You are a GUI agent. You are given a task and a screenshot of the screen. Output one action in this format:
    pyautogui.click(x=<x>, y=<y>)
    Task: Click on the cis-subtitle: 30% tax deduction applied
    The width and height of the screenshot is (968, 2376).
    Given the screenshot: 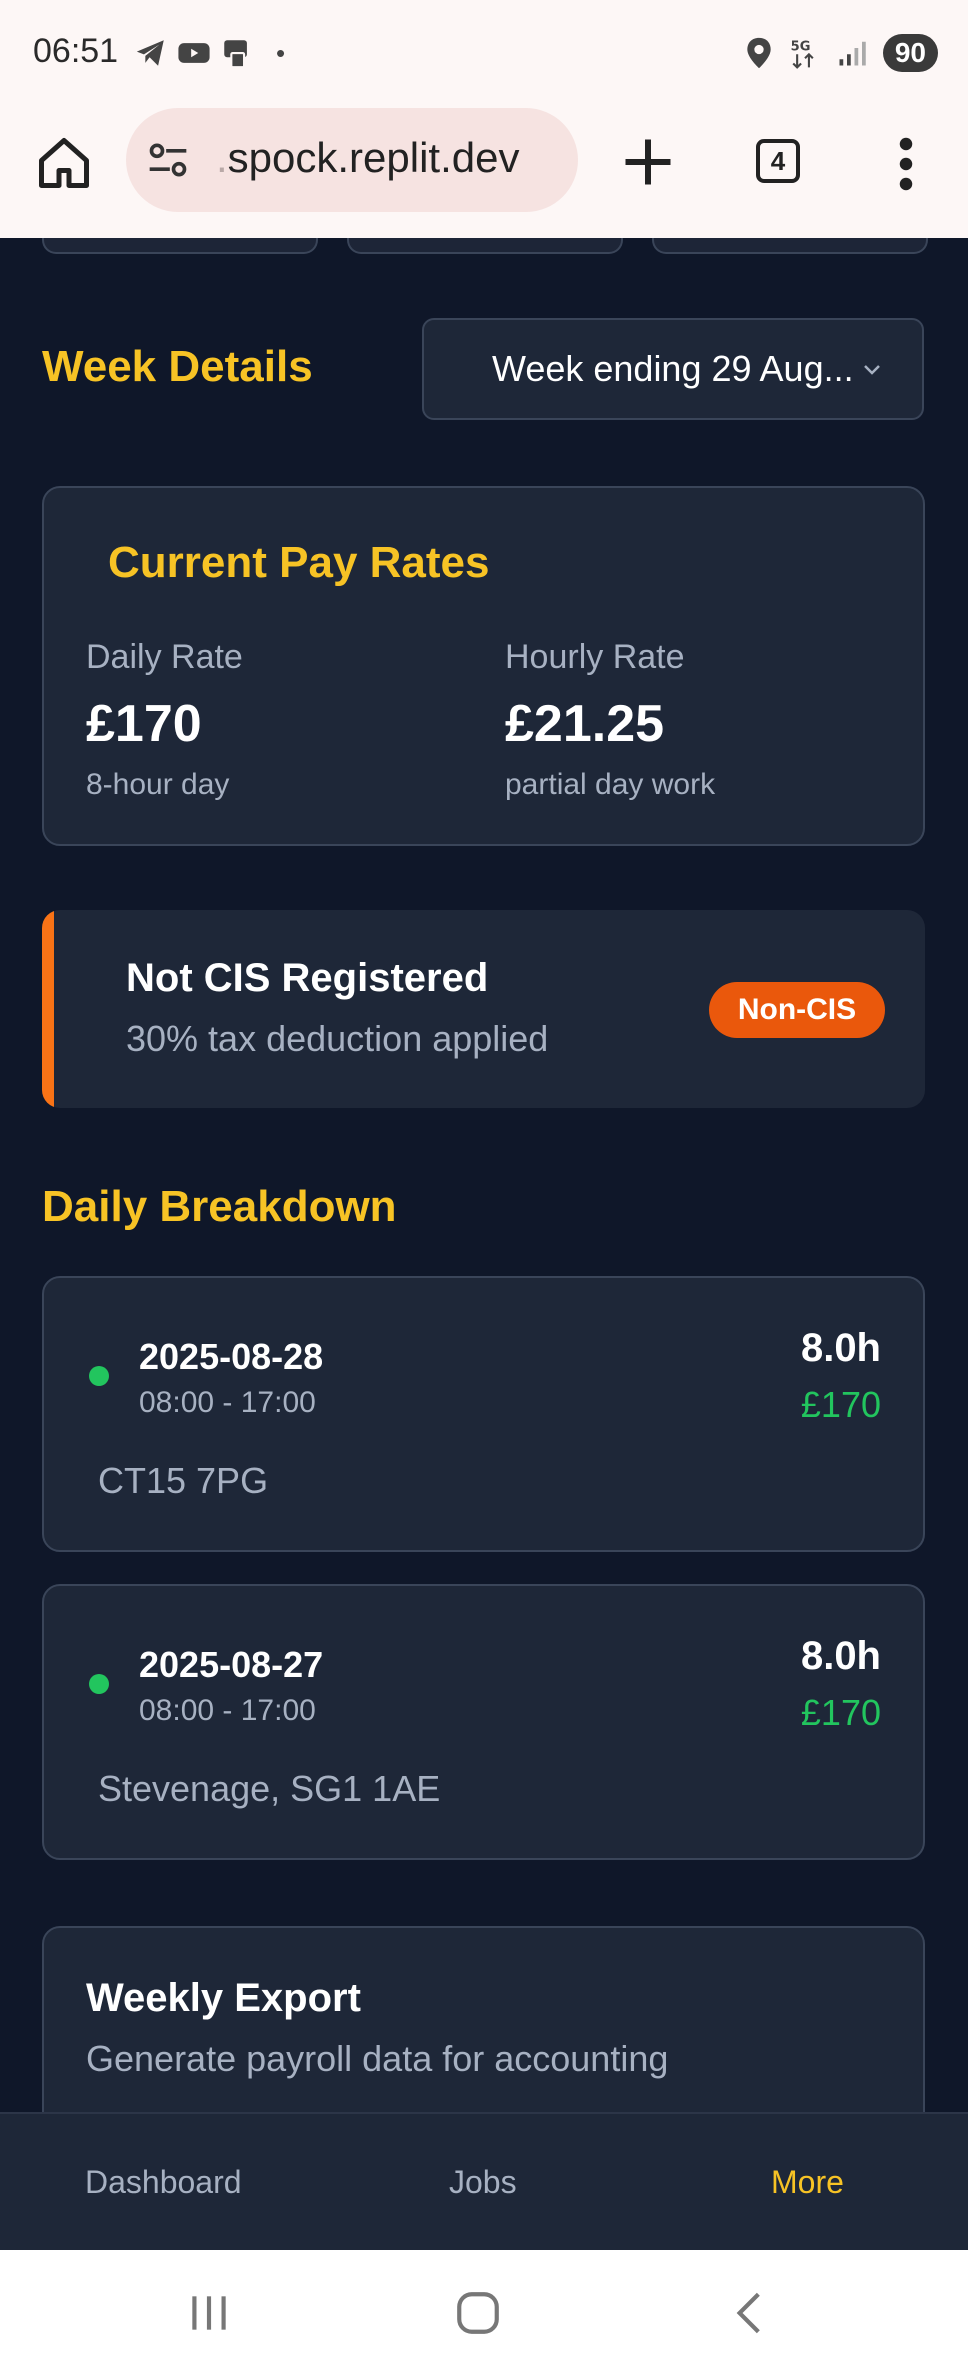 What is the action you would take?
    pyautogui.click(x=337, y=1038)
    